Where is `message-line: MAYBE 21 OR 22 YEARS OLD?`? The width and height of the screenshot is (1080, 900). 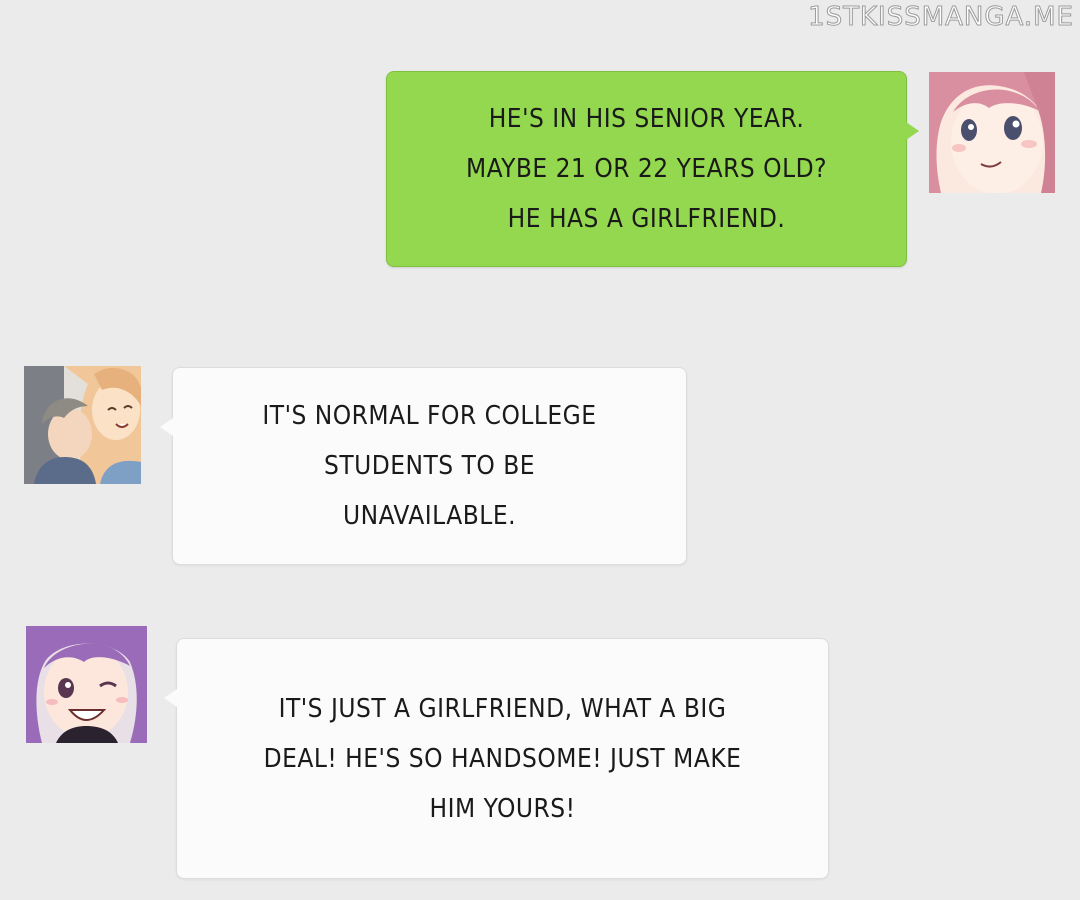 message-line: MAYBE 21 OR 22 YEARS OLD? is located at coordinates (646, 169).